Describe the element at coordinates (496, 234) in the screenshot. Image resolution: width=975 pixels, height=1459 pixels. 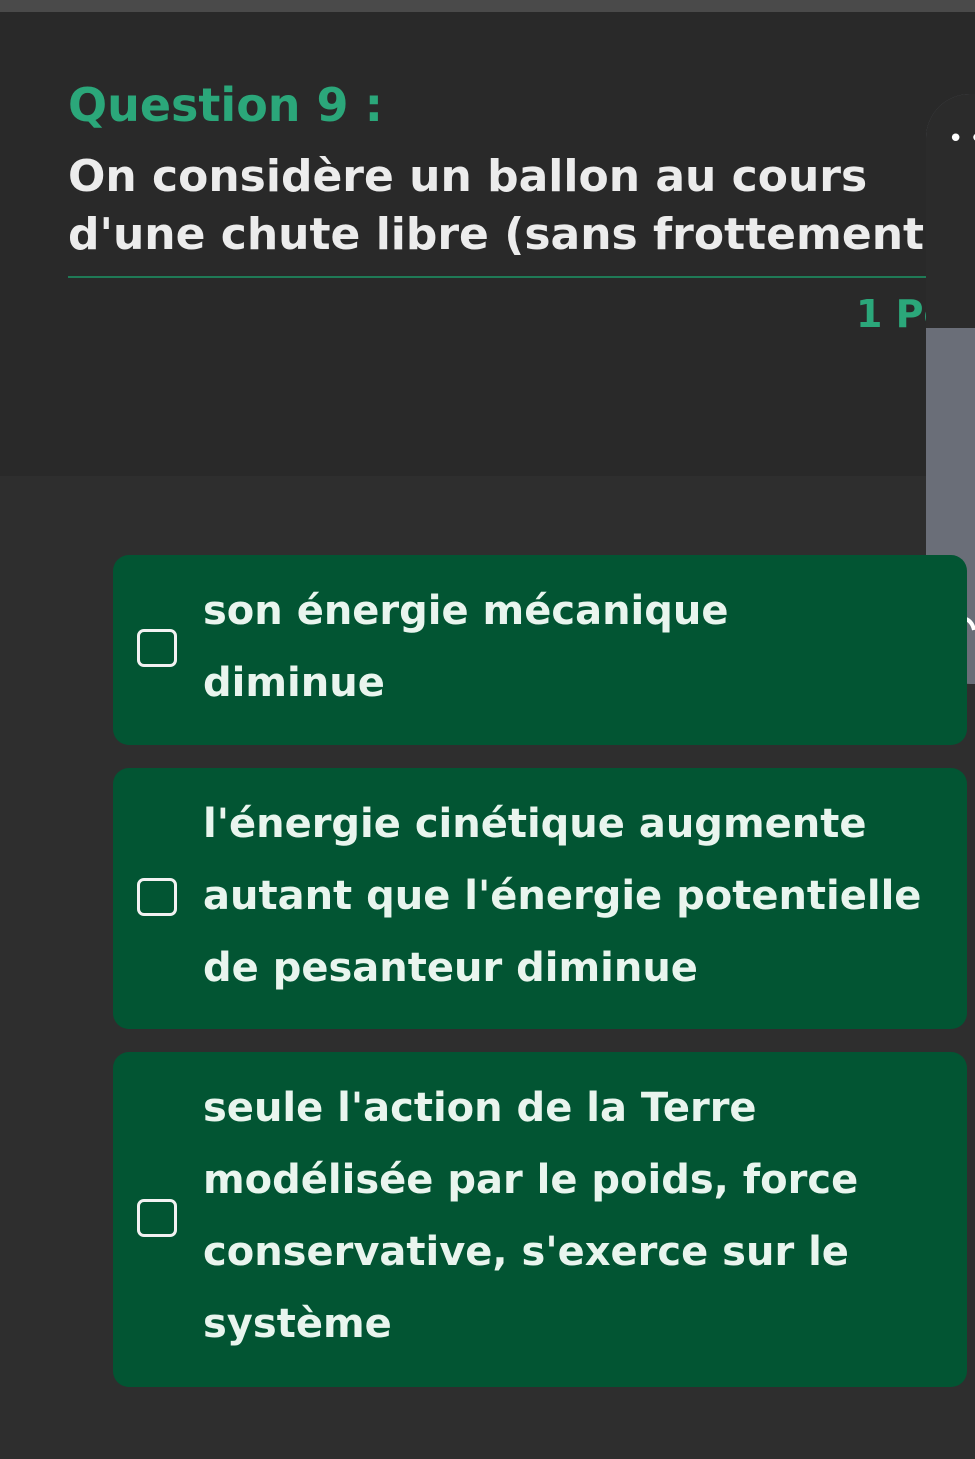
I see `question-text-line-2: d'une chute libre (sans frottement` at that location.